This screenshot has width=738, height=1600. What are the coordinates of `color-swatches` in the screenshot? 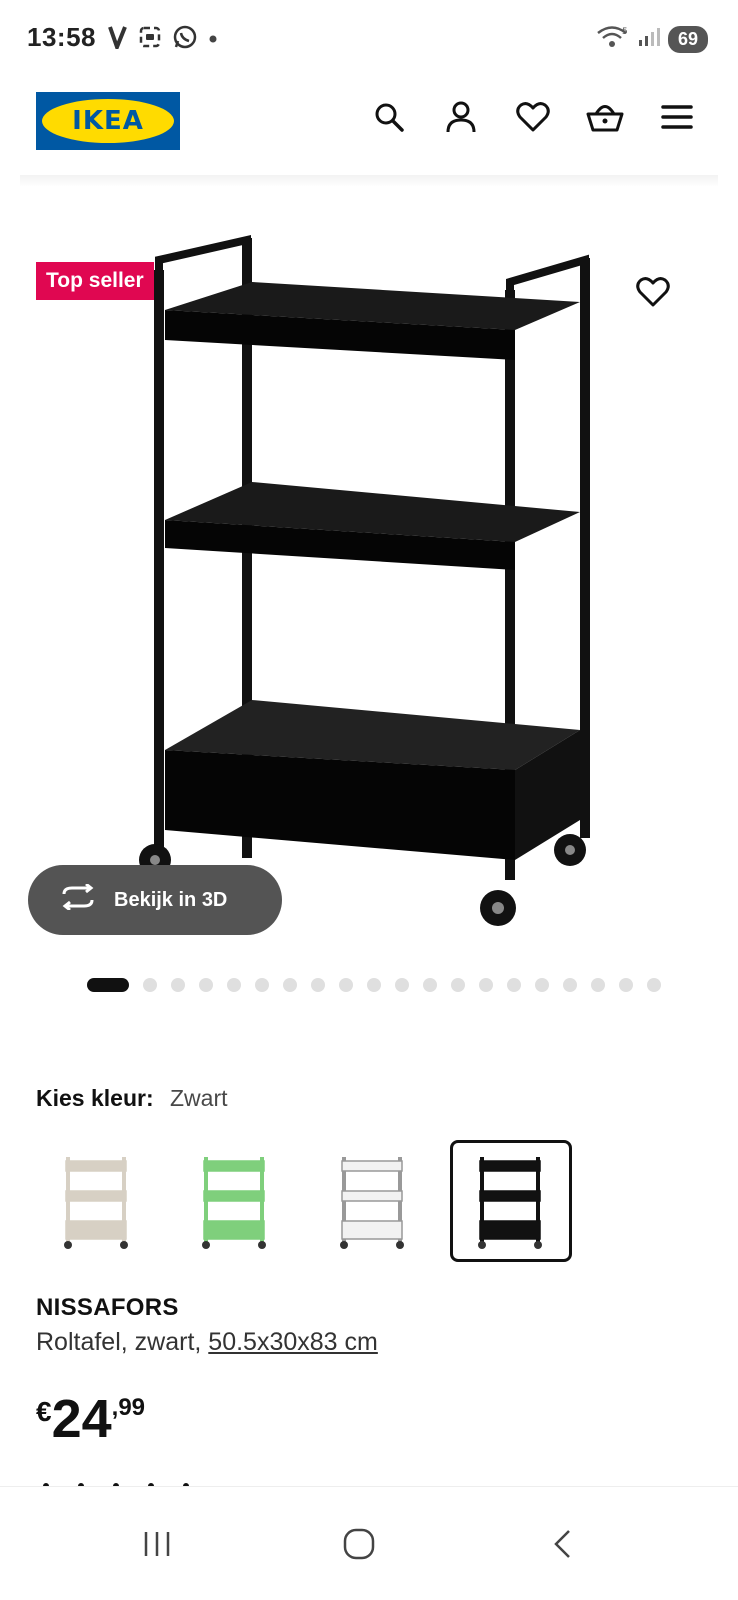 It's located at (304, 1201).